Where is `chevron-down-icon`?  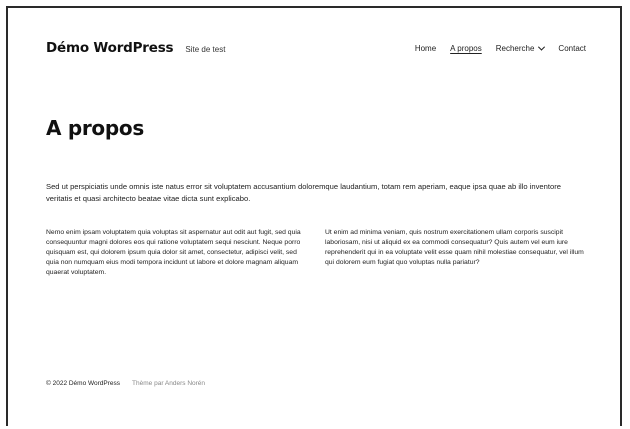 chevron-down-icon is located at coordinates (542, 47).